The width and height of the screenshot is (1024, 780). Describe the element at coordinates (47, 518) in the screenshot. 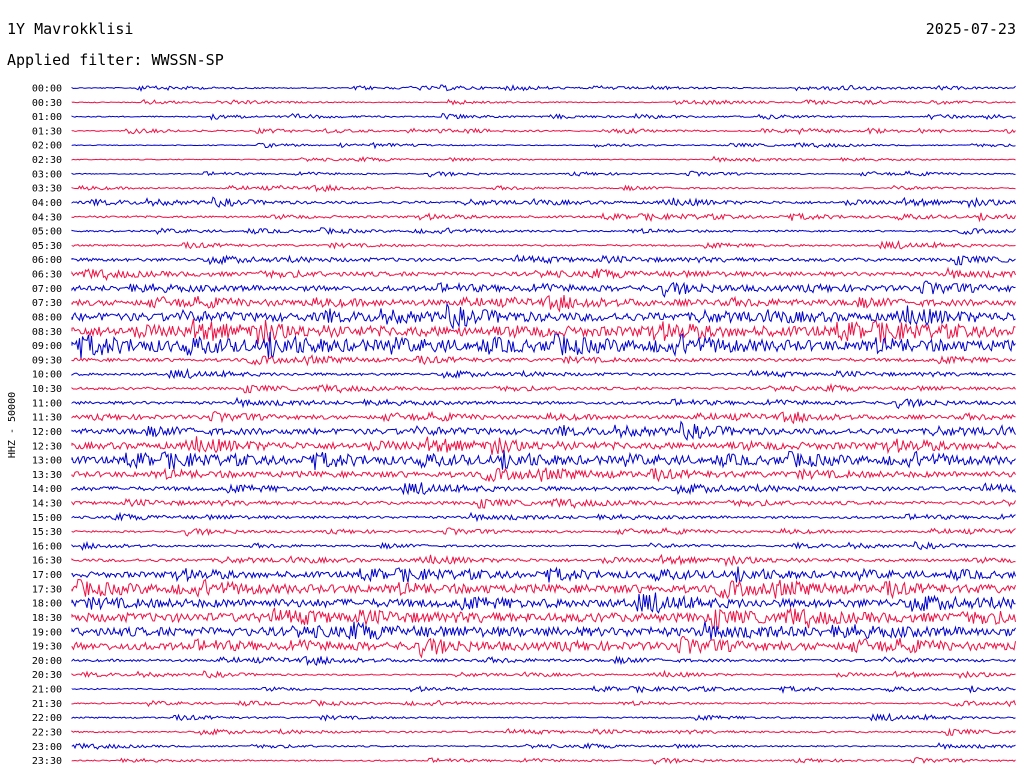

I see `tick-label: 15:00` at that location.